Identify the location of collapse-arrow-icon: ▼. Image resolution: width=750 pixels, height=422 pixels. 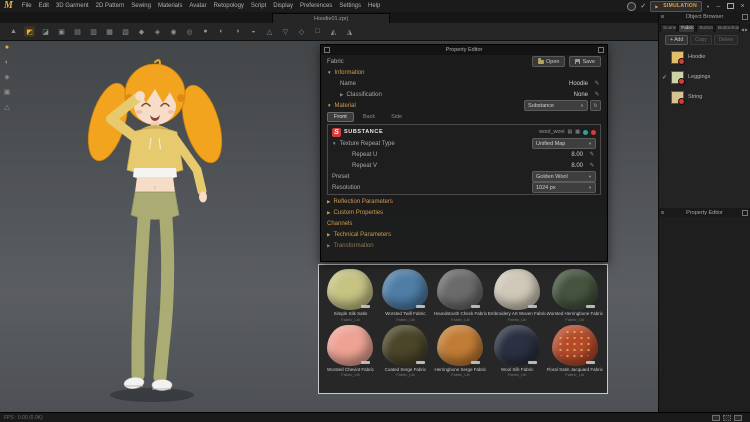
(334, 143).